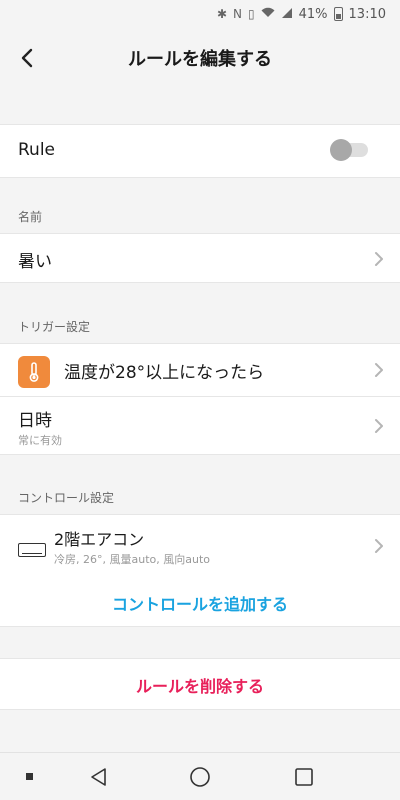  Describe the element at coordinates (34, 372) in the screenshot. I see `thermometer-icon` at that location.